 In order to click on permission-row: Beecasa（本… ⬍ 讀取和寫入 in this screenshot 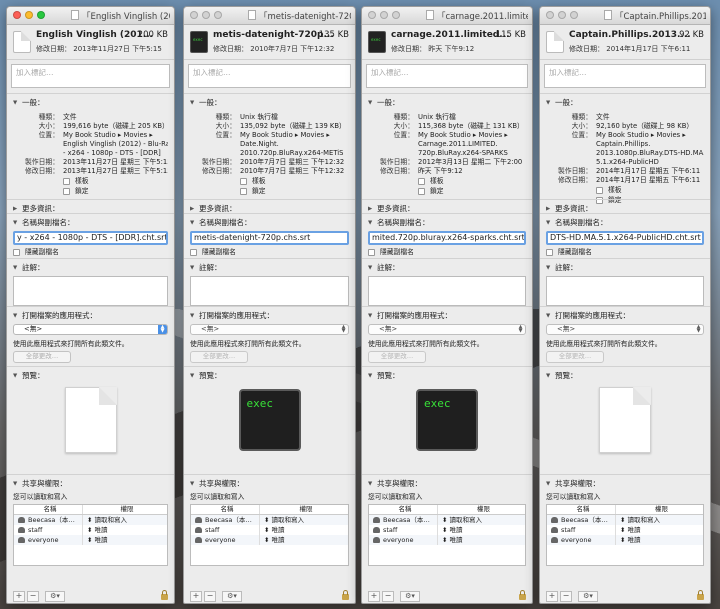, I will do `click(625, 520)`.